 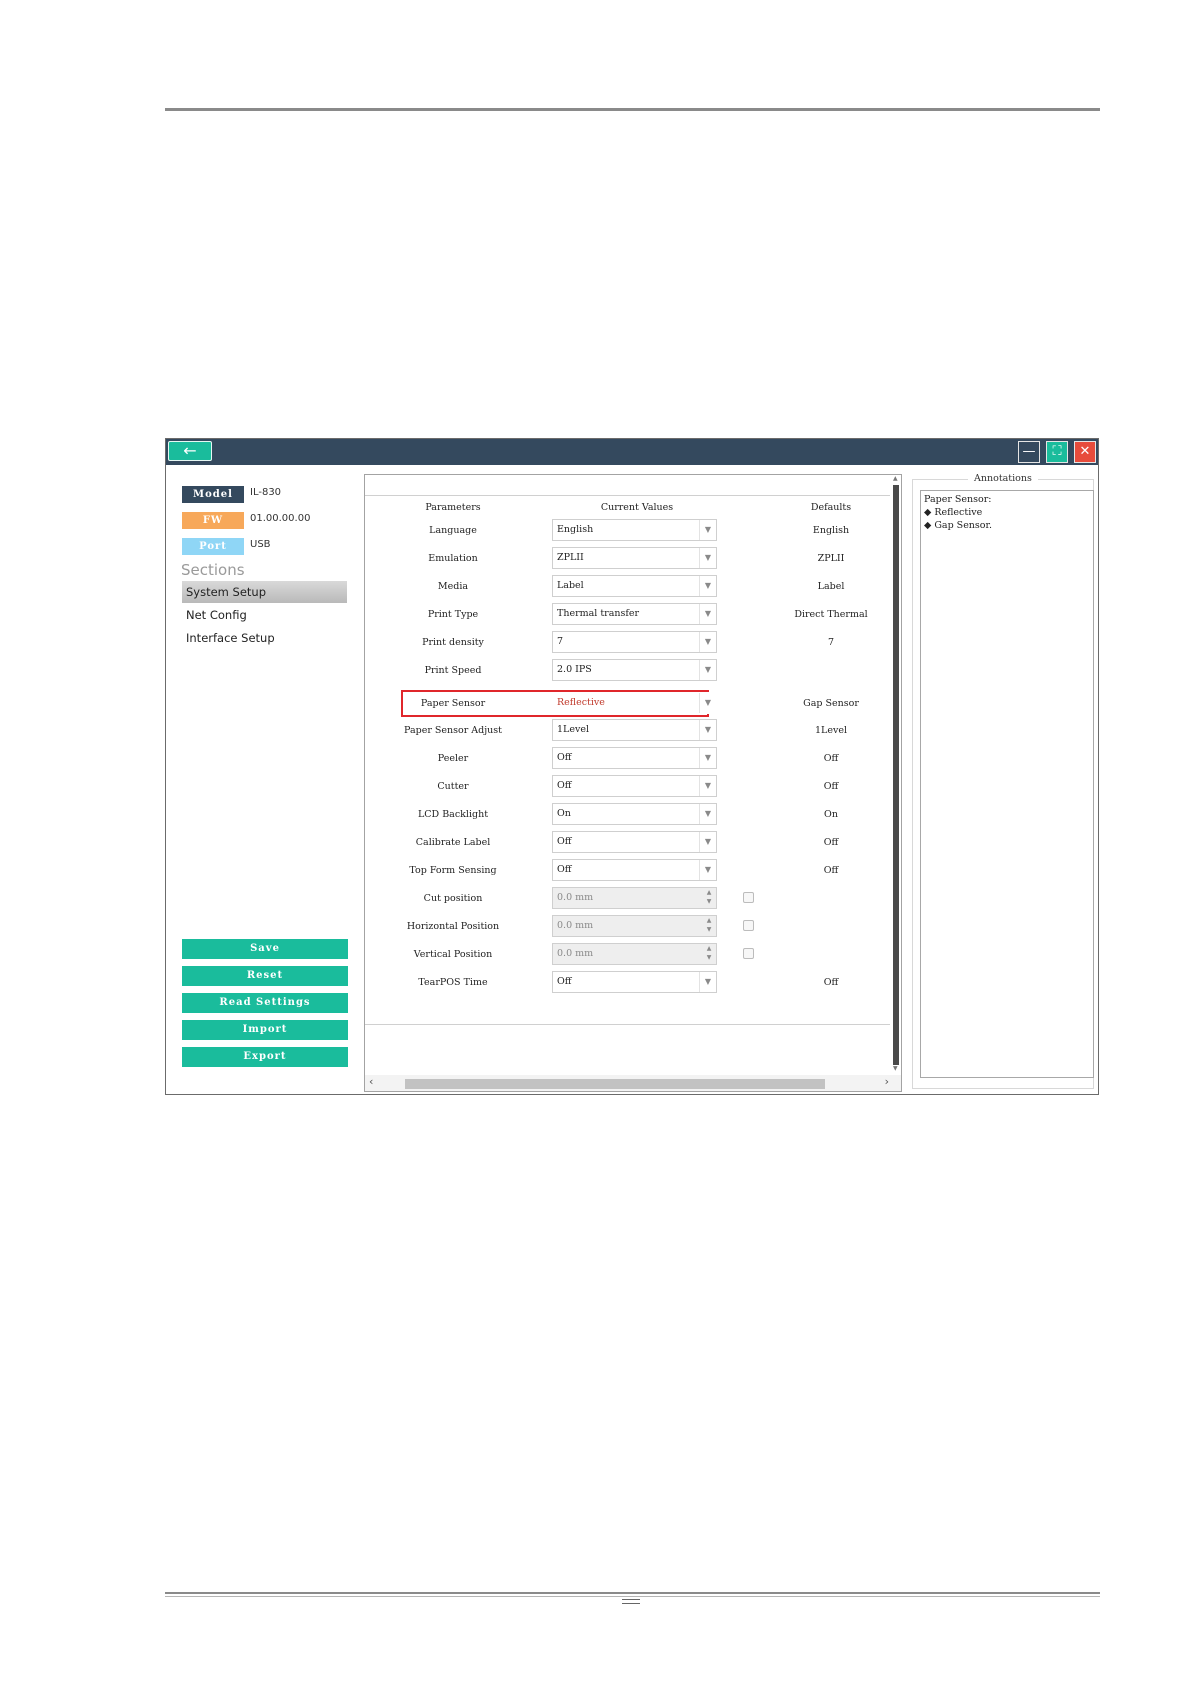 What do you see at coordinates (634, 530) in the screenshot?
I see `language-select: English ▼` at bounding box center [634, 530].